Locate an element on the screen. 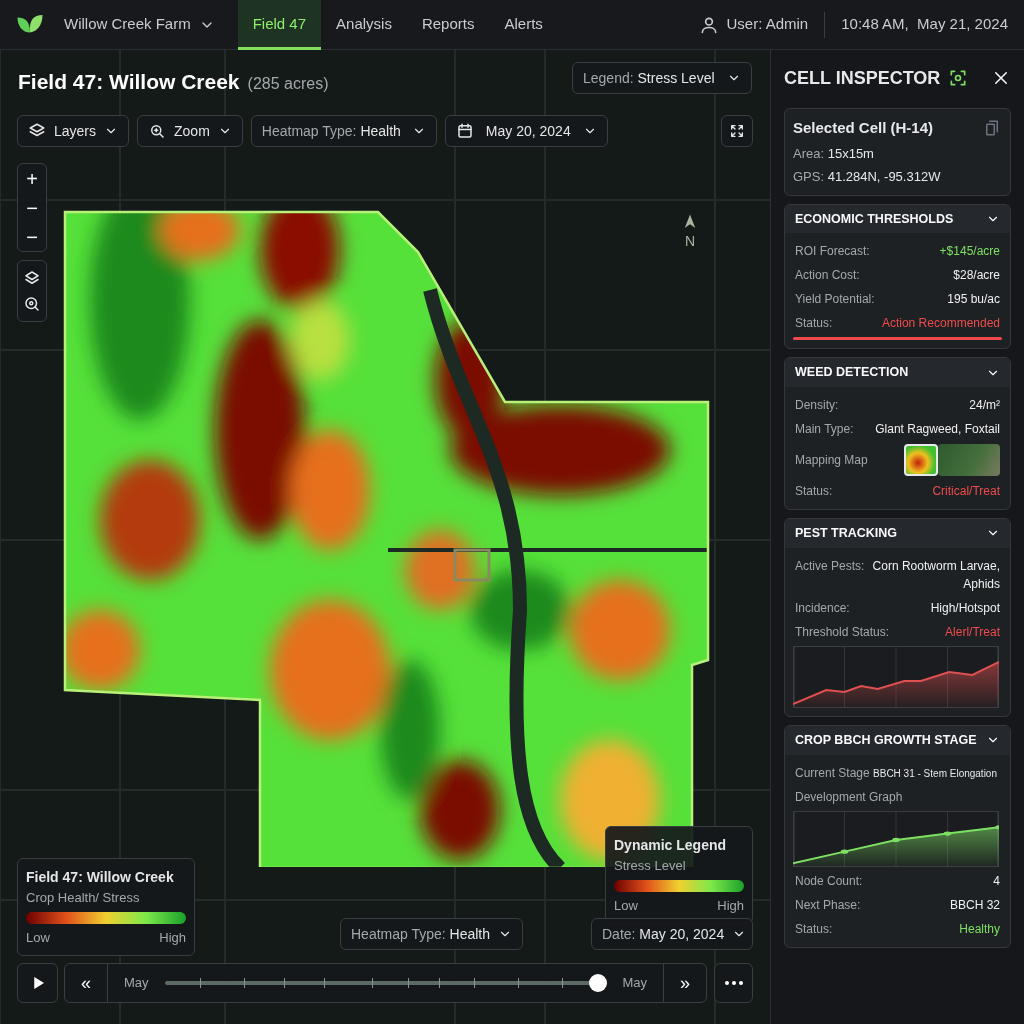 The width and height of the screenshot is (1024, 1024). field-label: ROI Forecast: is located at coordinates (832, 252).